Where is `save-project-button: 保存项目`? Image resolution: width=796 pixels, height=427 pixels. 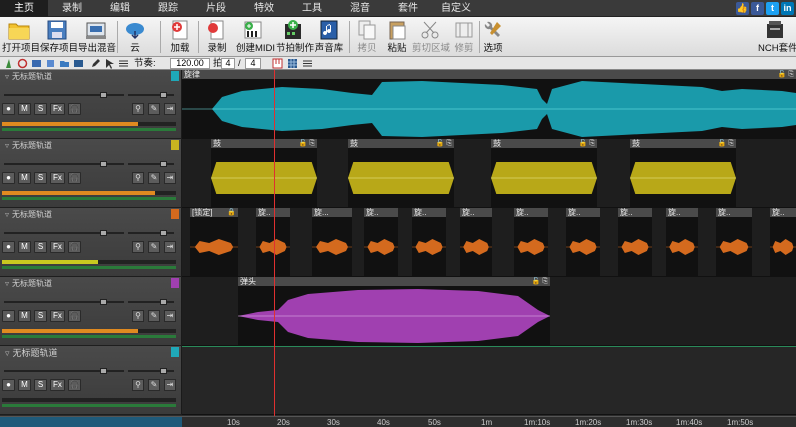 save-project-button: 保存项目 is located at coordinates (59, 38).